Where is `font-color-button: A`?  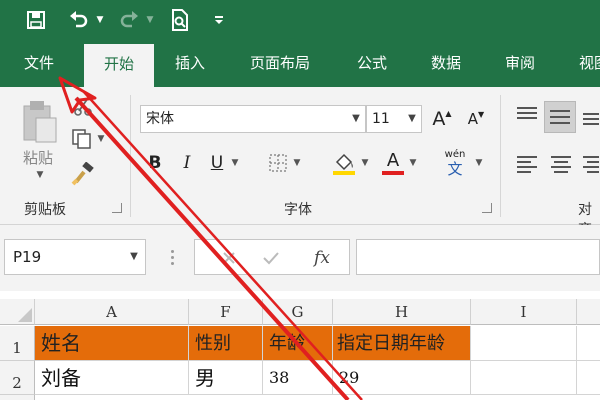 font-color-button: A is located at coordinates (393, 163).